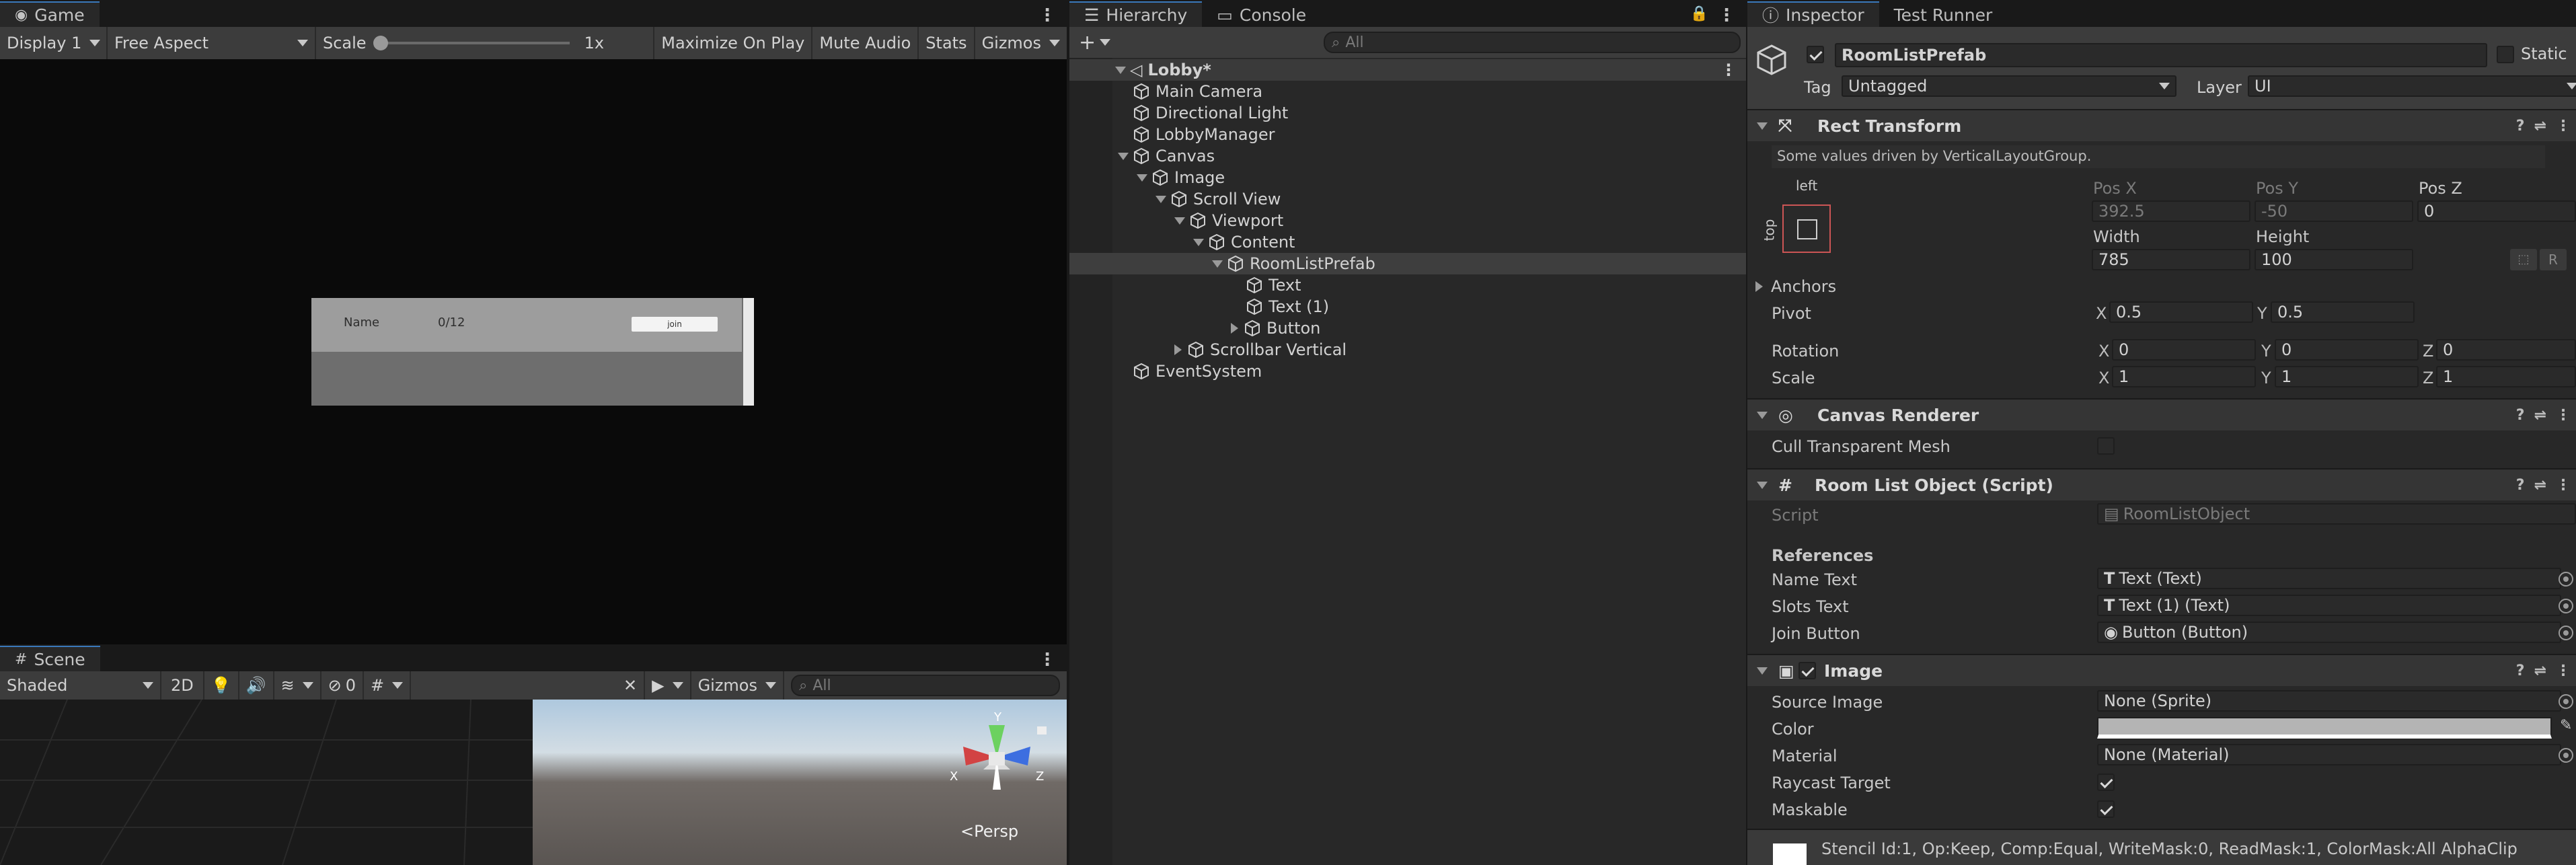 This screenshot has height=865, width=2576. What do you see at coordinates (1813, 14) in the screenshot?
I see `tab-inspector: ⓘ Inspector` at bounding box center [1813, 14].